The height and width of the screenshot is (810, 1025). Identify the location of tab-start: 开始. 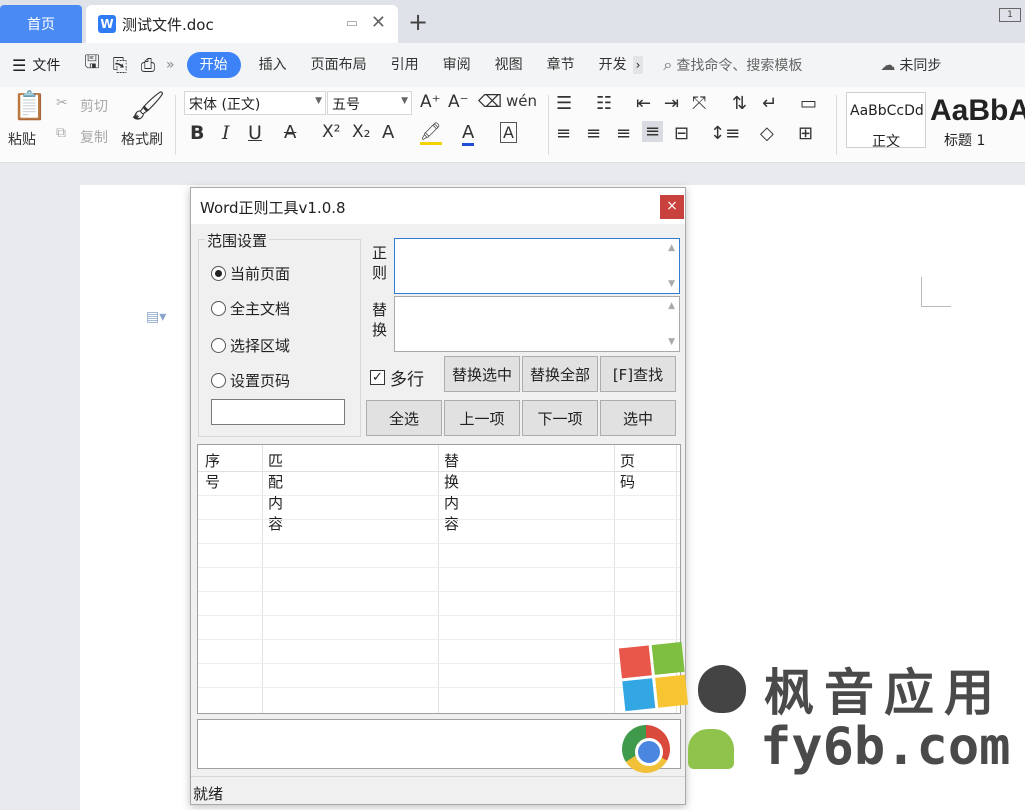
(213, 65).